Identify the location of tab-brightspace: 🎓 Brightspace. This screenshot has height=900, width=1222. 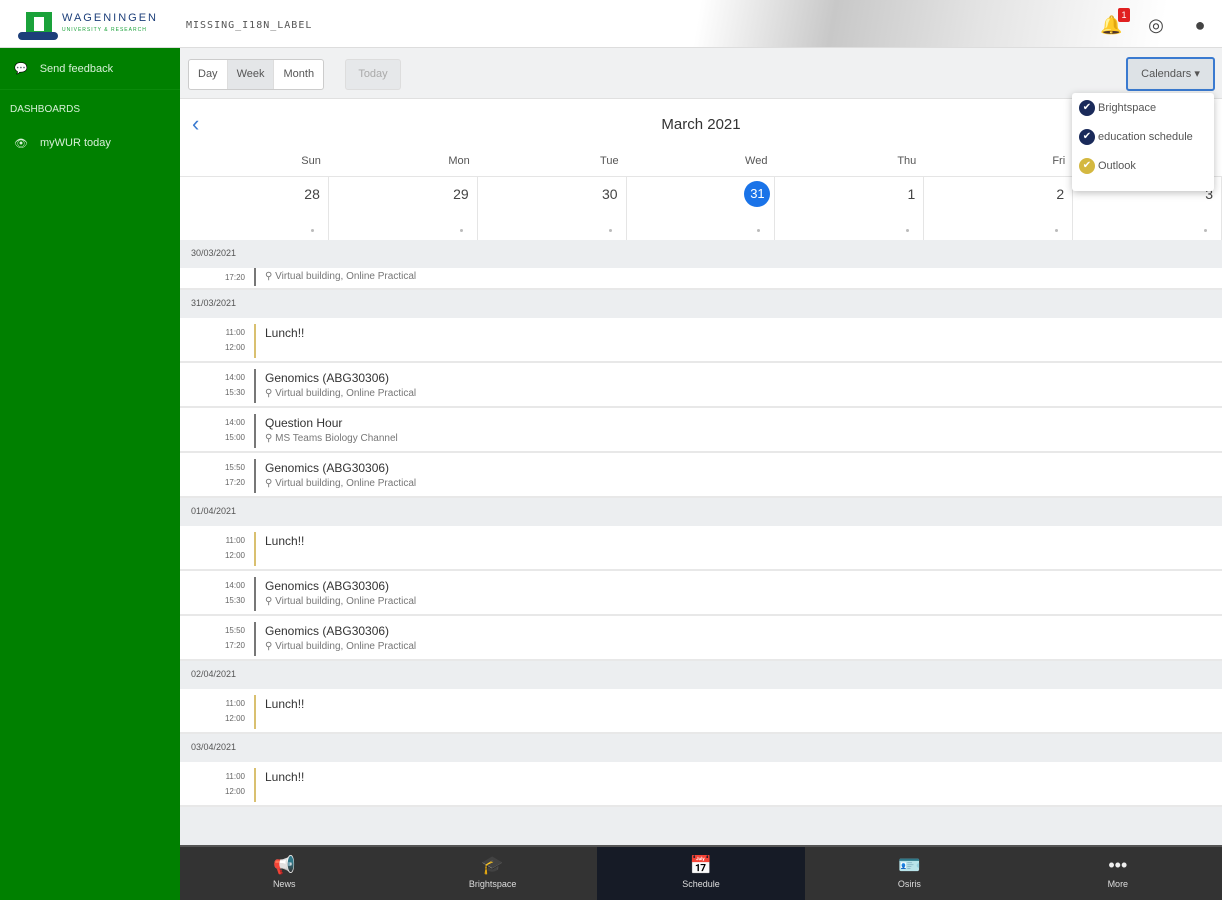
(492, 873).